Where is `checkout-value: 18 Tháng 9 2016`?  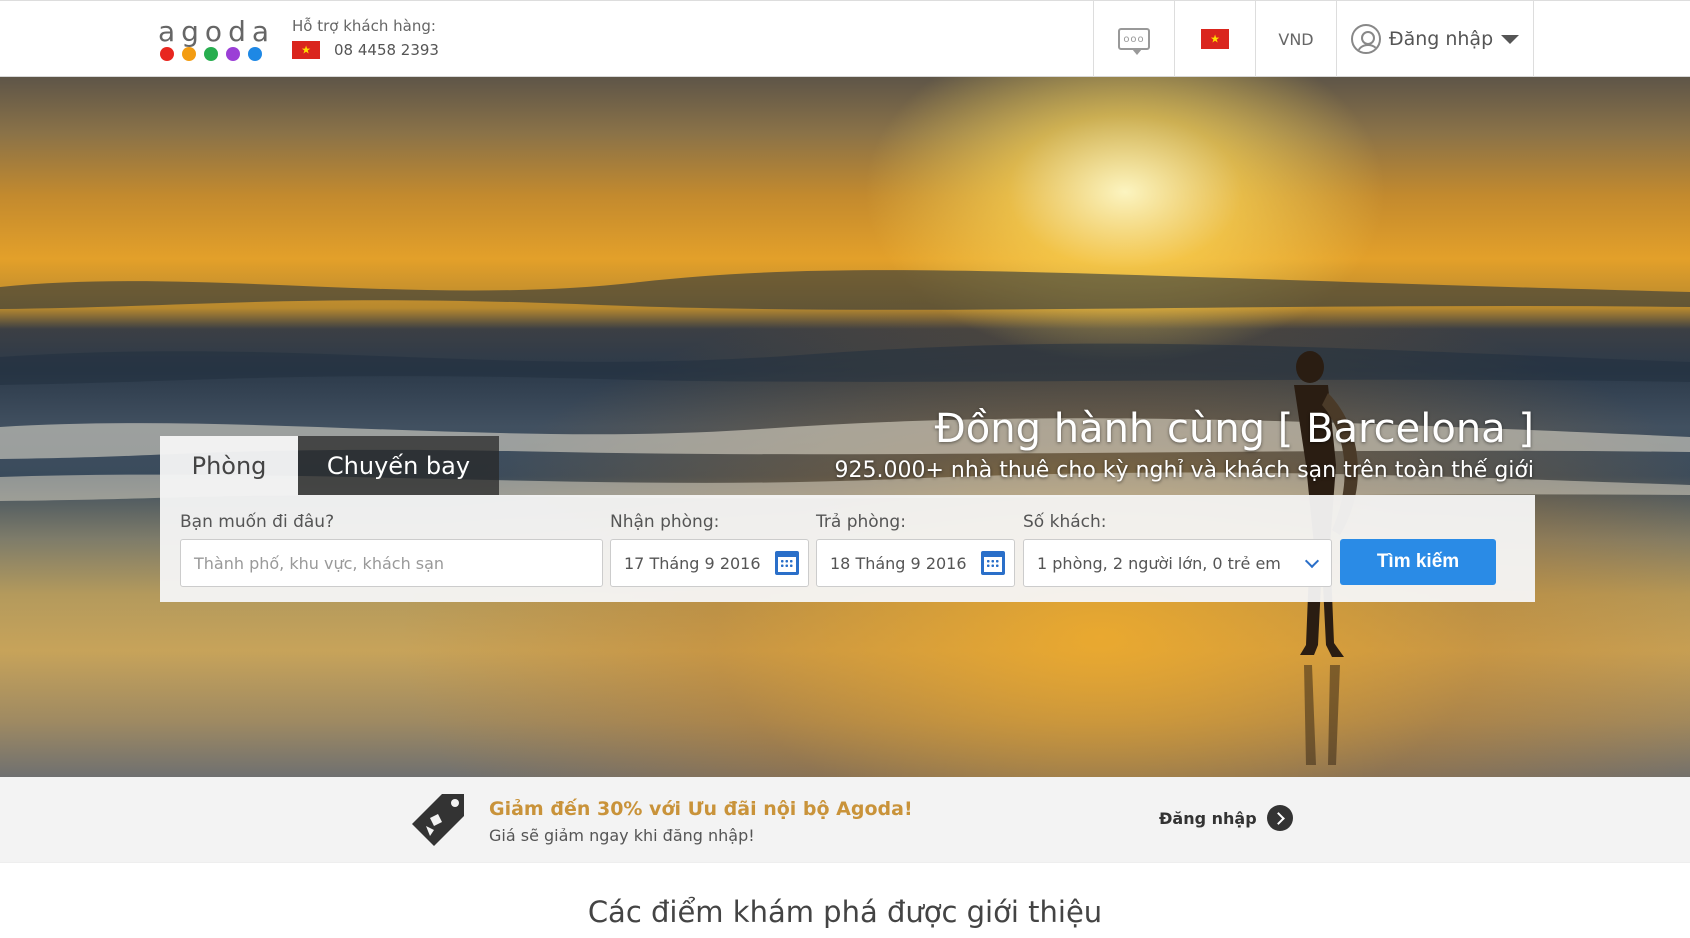 checkout-value: 18 Tháng 9 2016 is located at coordinates (898, 563).